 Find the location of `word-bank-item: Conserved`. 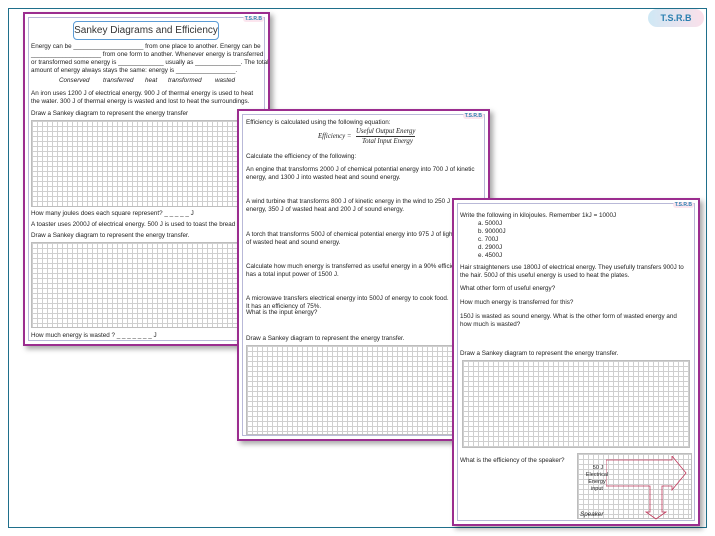

word-bank-item: Conserved is located at coordinates (74, 80).